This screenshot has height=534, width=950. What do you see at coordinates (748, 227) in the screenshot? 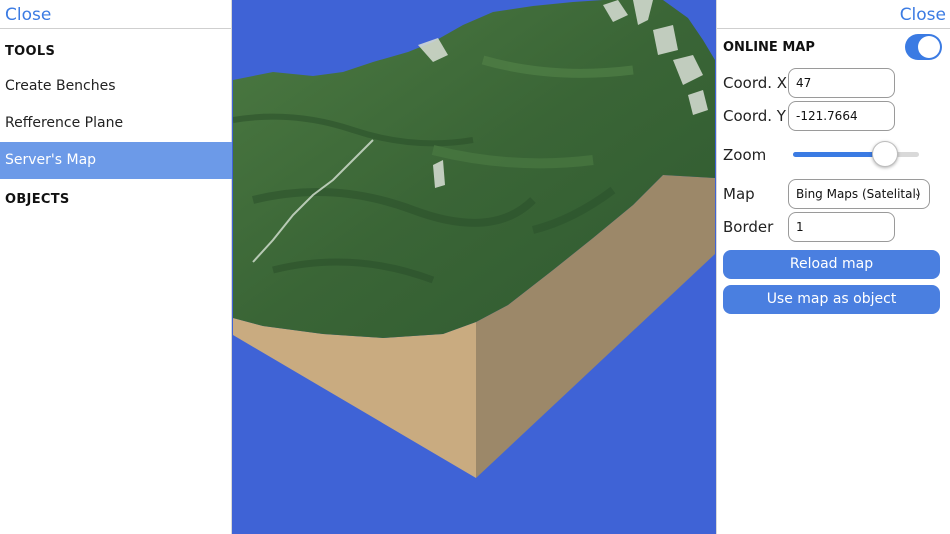
I see `border-label: Border` at bounding box center [748, 227].